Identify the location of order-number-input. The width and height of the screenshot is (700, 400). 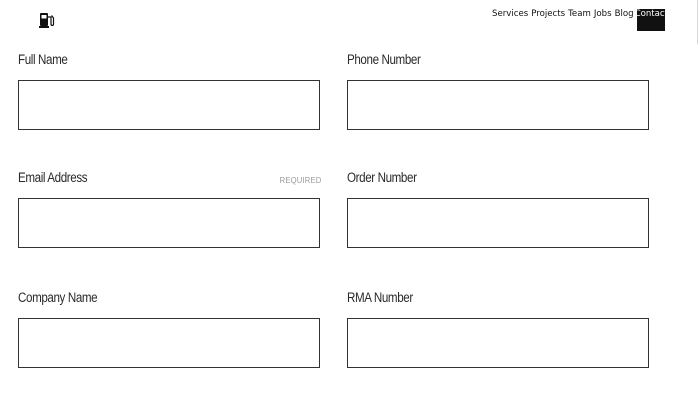
(498, 223).